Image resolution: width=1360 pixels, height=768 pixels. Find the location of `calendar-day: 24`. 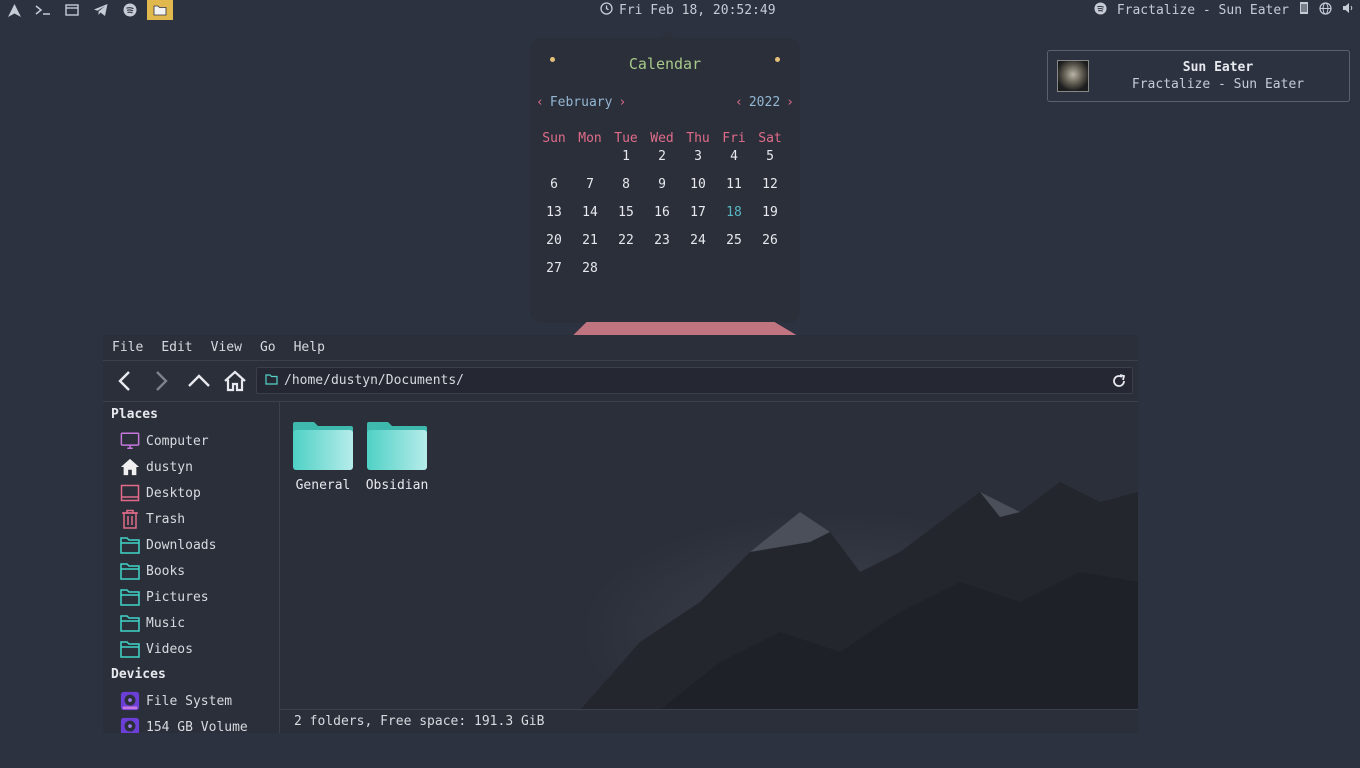

calendar-day: 24 is located at coordinates (698, 246).